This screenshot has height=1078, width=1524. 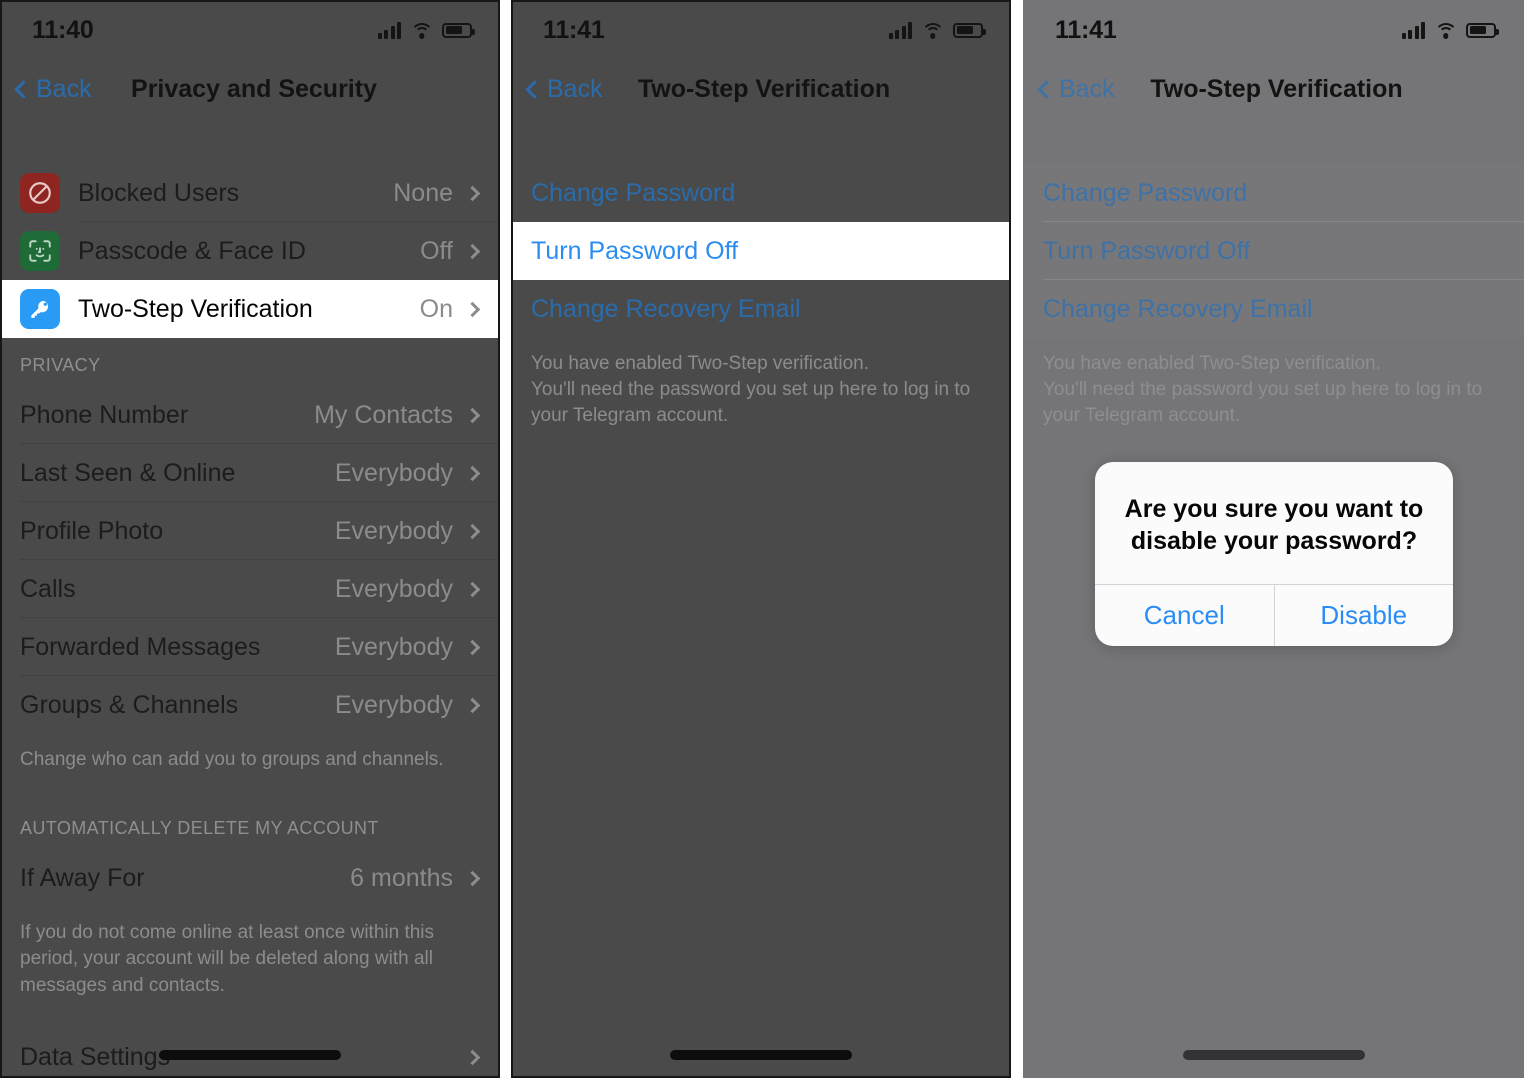 I want to click on list-item-value: My Contacts, so click(x=383, y=414).